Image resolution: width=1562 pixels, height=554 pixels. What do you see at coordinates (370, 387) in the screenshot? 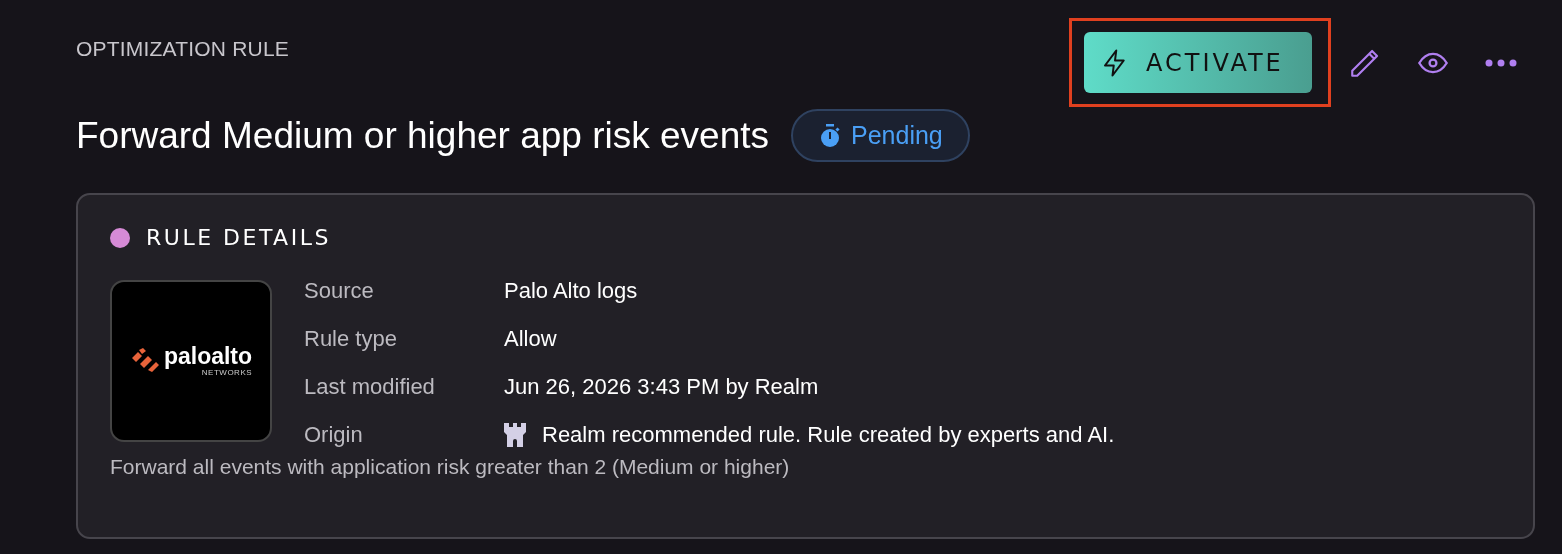
I see `field-label: Last modified` at bounding box center [370, 387].